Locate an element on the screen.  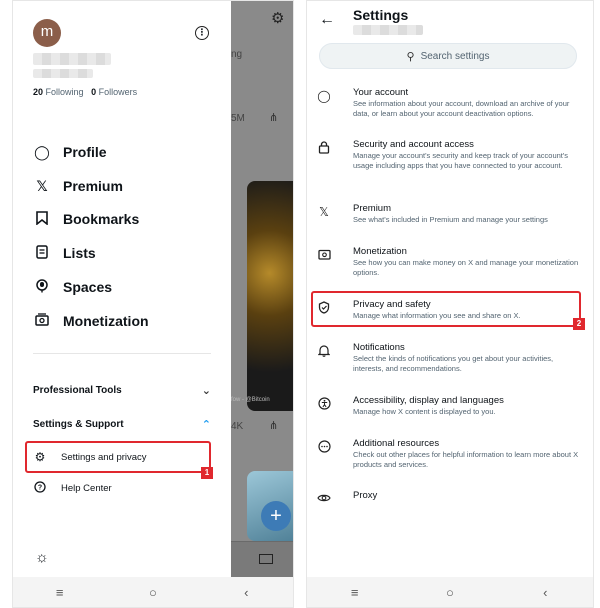
bottom-nav is located at coordinates (262, 560).